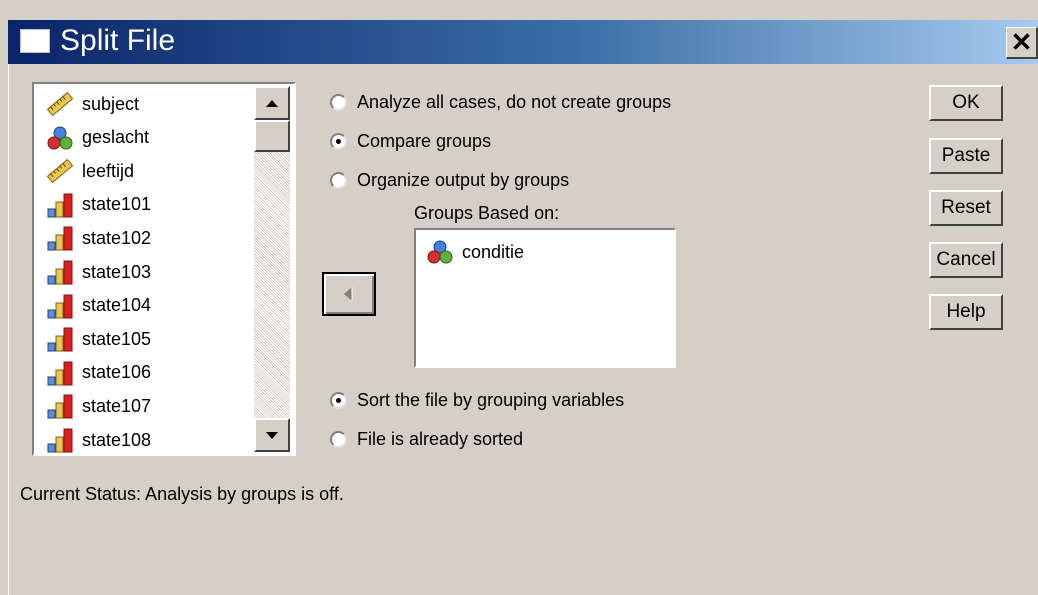 The height and width of the screenshot is (595, 1038). Describe the element at coordinates (272, 136) in the screenshot. I see `scroll-thumb` at that location.